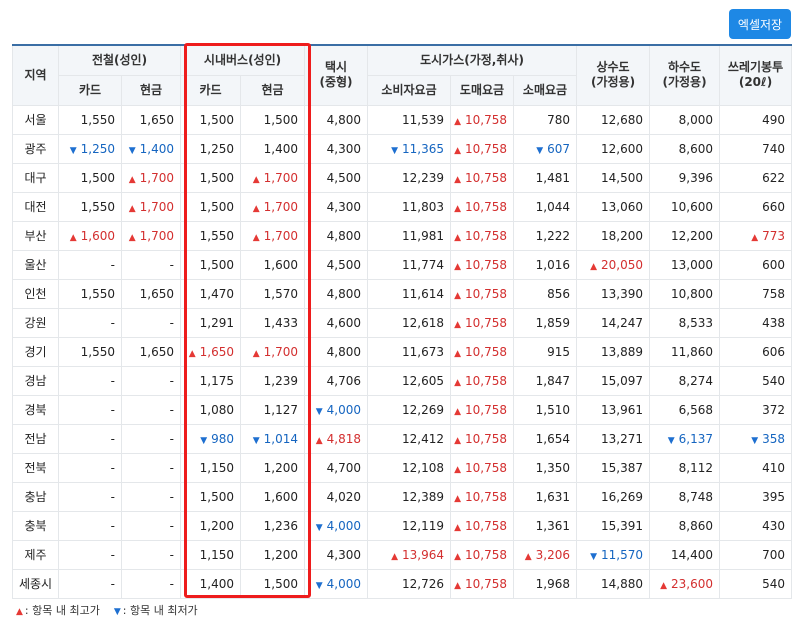 This screenshot has width=800, height=623. Describe the element at coordinates (613, 264) in the screenshot. I see `value-cell: ▲ 20,050` at that location.